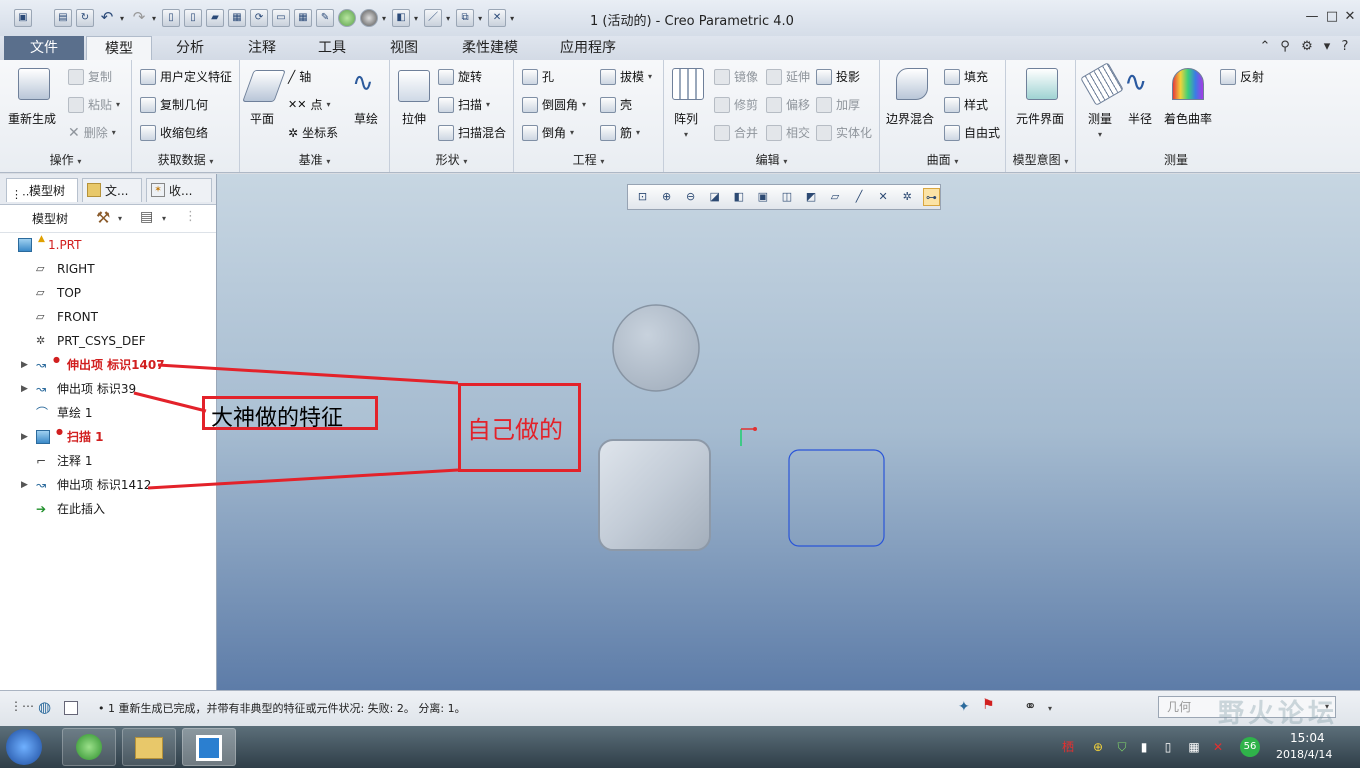 The height and width of the screenshot is (768, 1360). Describe the element at coordinates (108, 389) in the screenshot. I see `tree-item-protrusion-39: ▶ ↝ 伸出项 标识39` at that location.